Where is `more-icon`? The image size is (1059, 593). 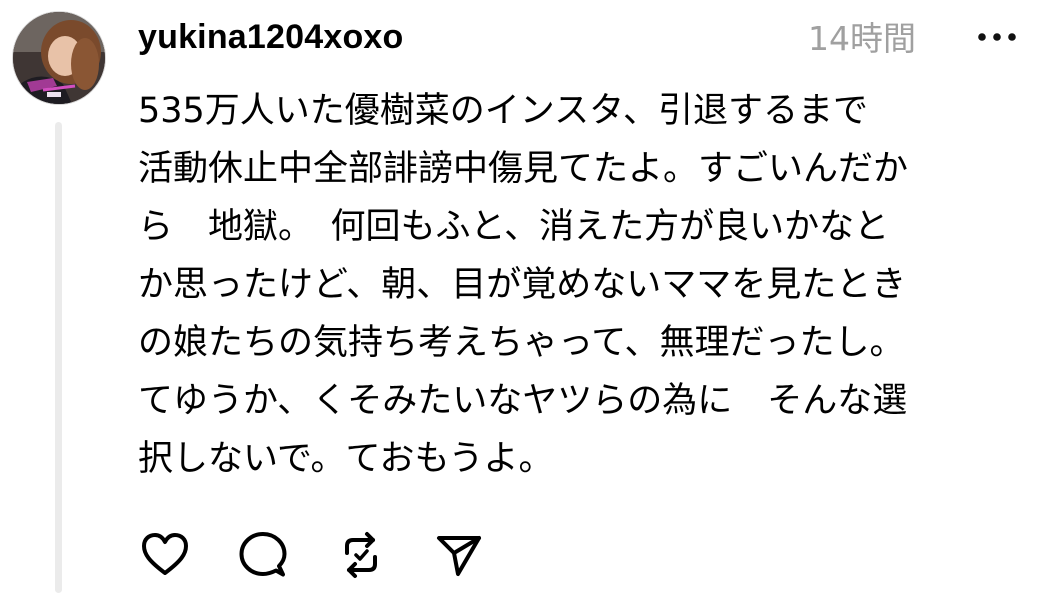 more-icon is located at coordinates (997, 37).